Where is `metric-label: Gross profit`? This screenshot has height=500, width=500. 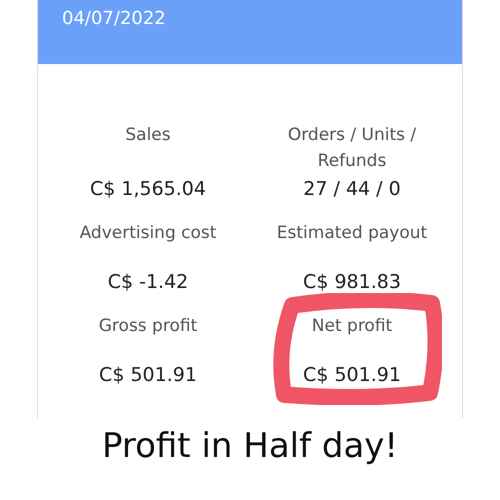
metric-label: Gross profit is located at coordinates (148, 326).